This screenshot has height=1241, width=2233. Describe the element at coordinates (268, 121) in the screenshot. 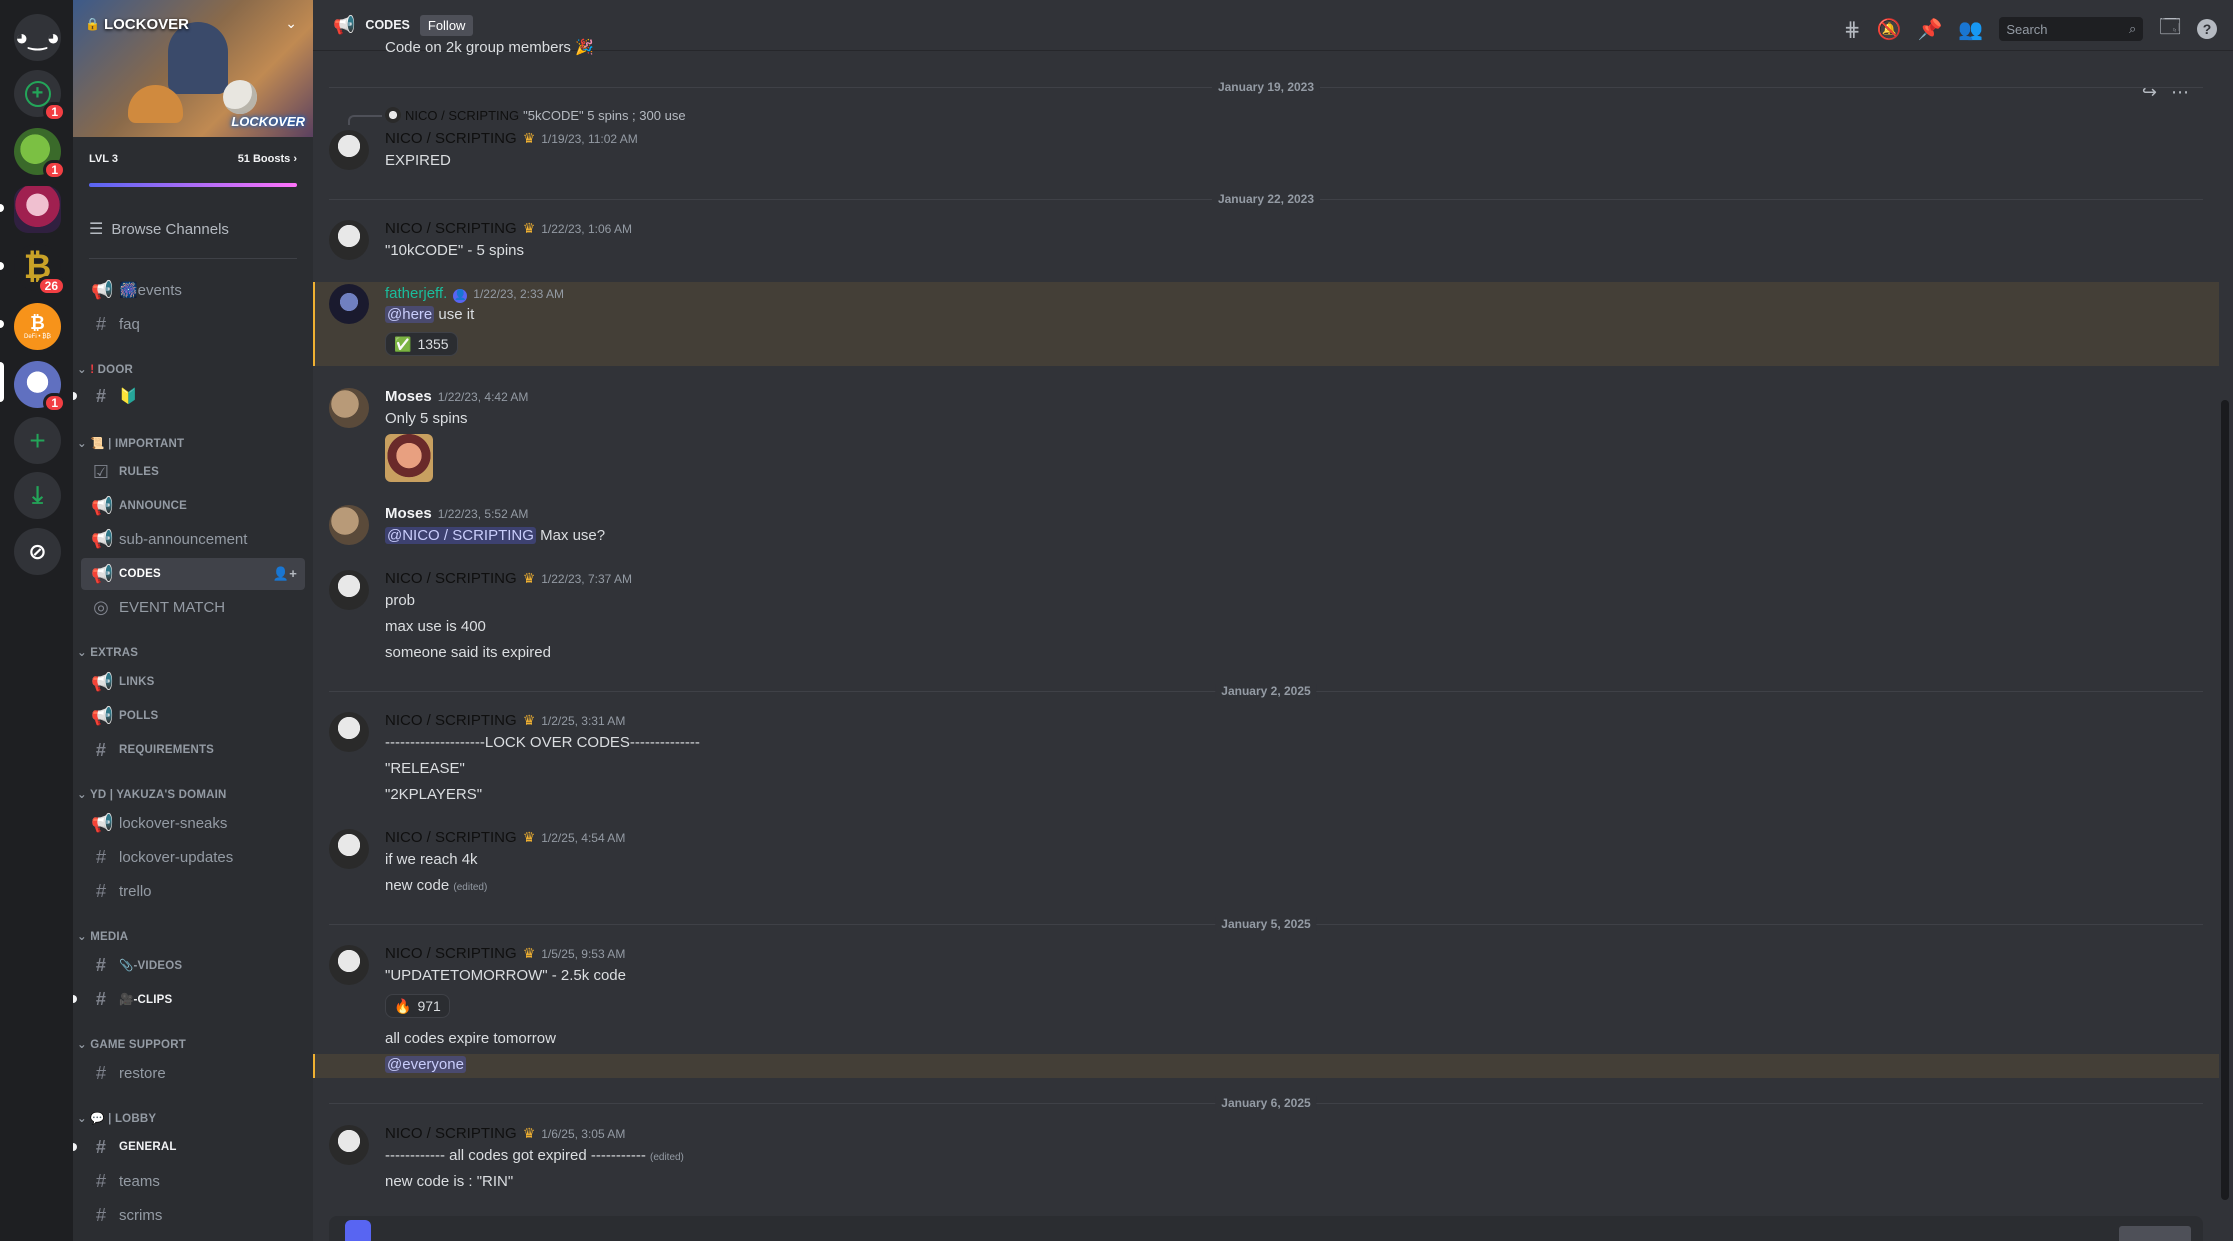

I see `banner-logo: LOCKOVER` at that location.